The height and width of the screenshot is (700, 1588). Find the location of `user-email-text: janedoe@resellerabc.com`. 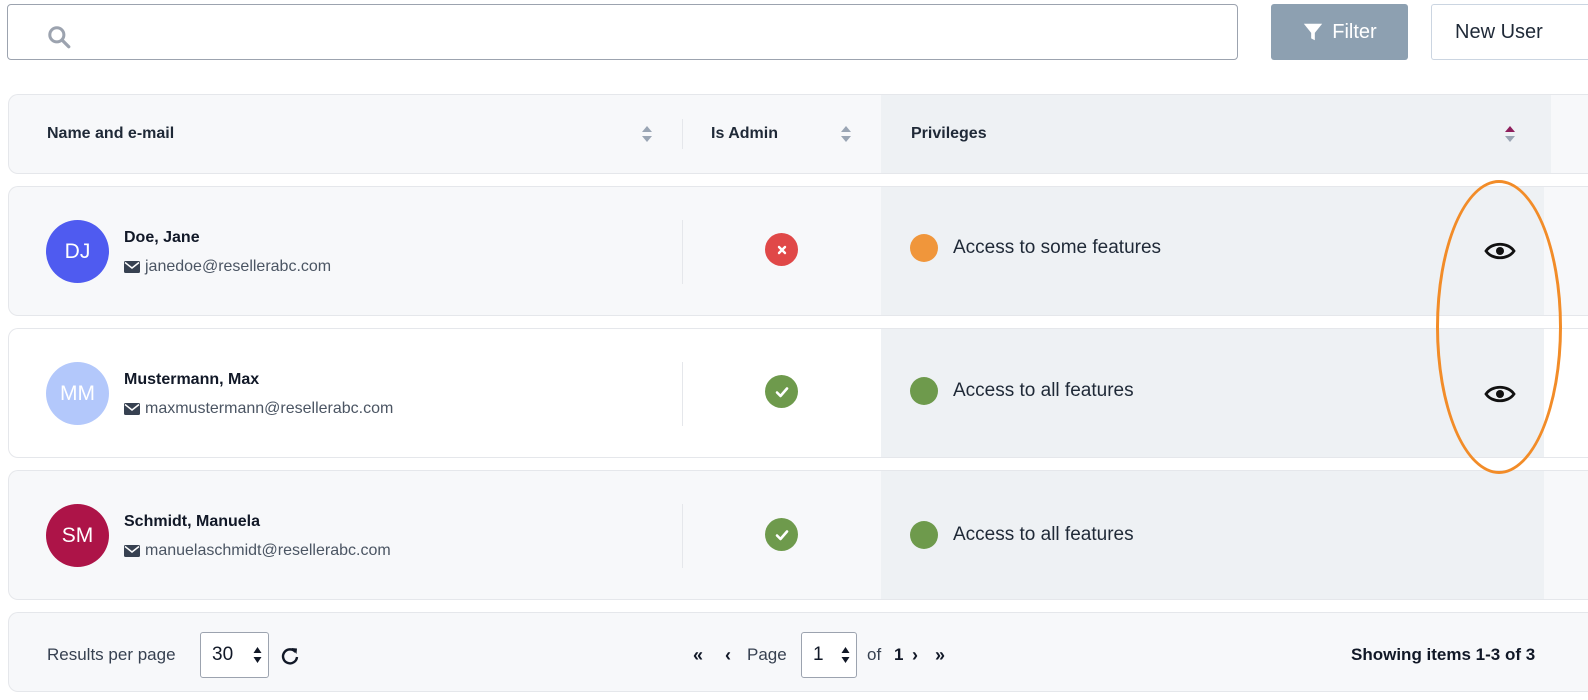

user-email-text: janedoe@resellerabc.com is located at coordinates (238, 266).